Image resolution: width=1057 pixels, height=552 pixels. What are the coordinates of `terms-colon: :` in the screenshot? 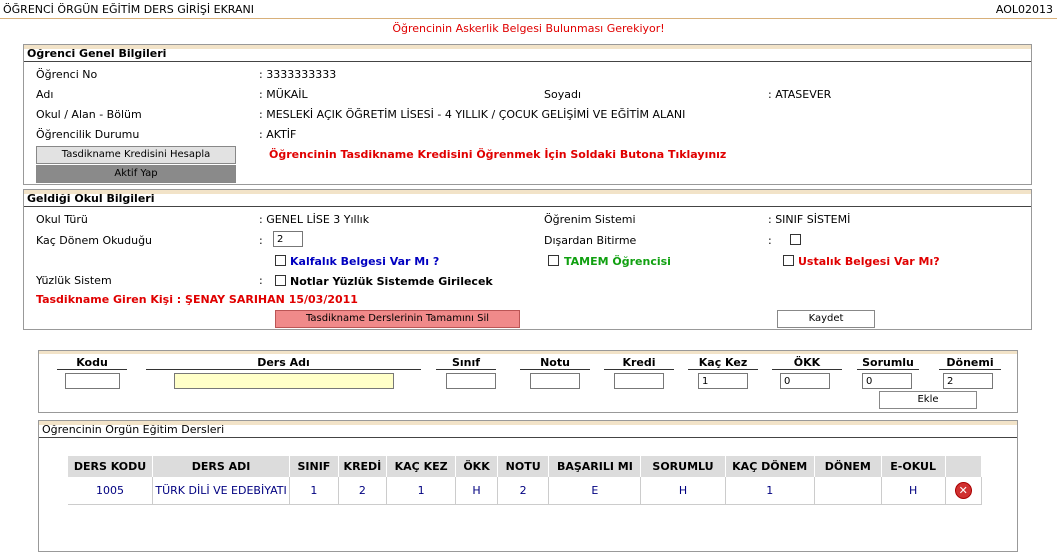 It's located at (261, 240).